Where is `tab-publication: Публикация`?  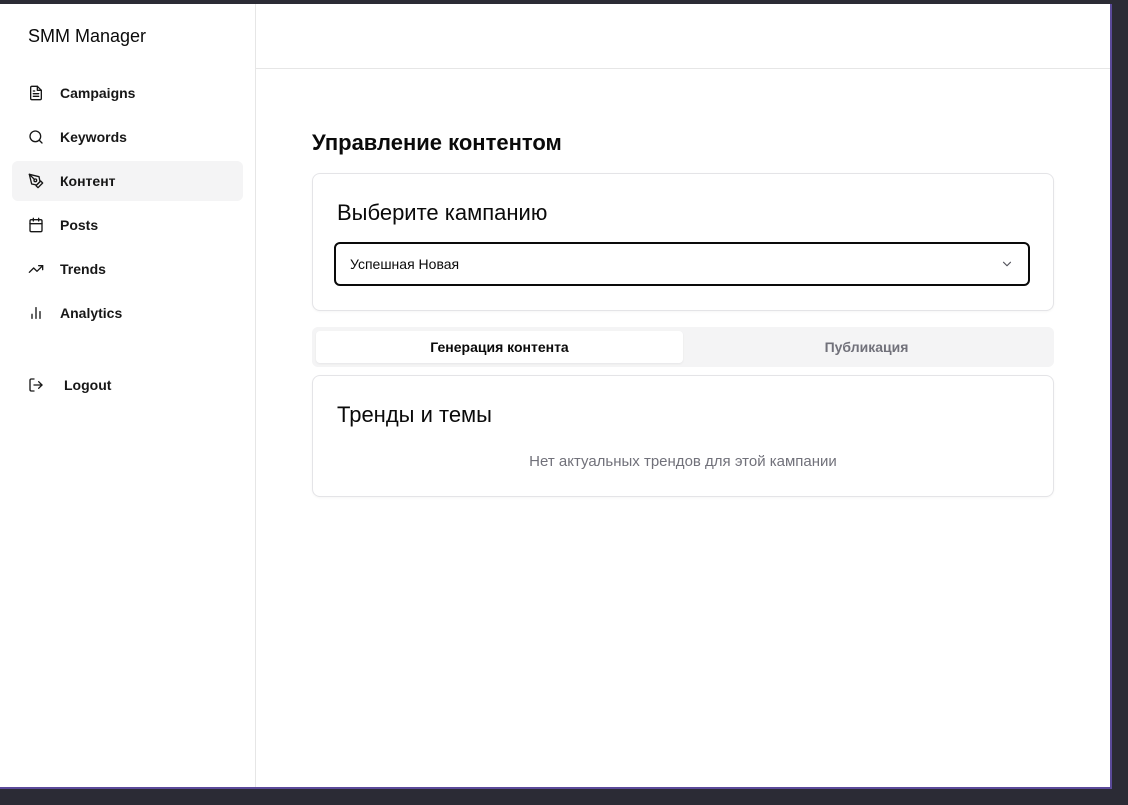
tab-publication: Публикация is located at coordinates (866, 347).